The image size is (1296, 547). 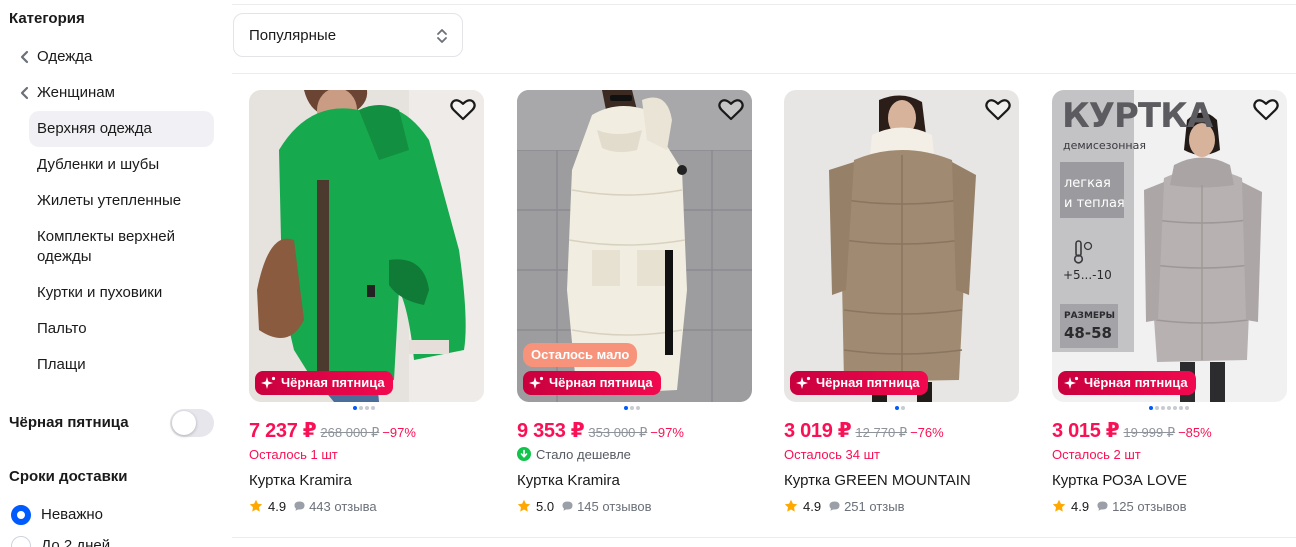 I want to click on sort-select: Популярные, so click(x=348, y=35).